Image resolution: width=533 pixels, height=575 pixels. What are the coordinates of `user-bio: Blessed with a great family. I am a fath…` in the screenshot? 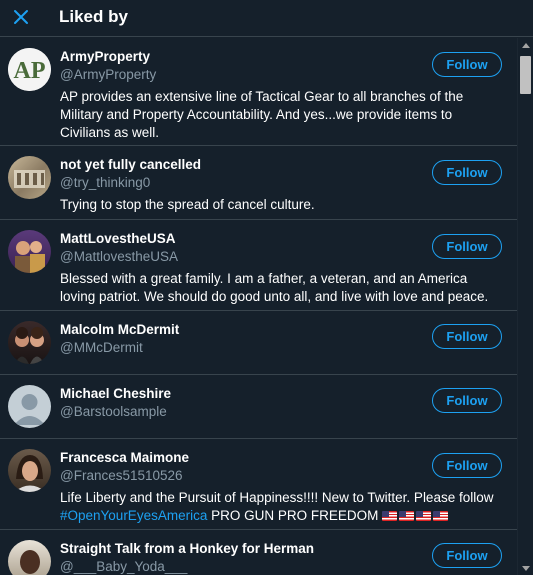 It's located at (274, 287).